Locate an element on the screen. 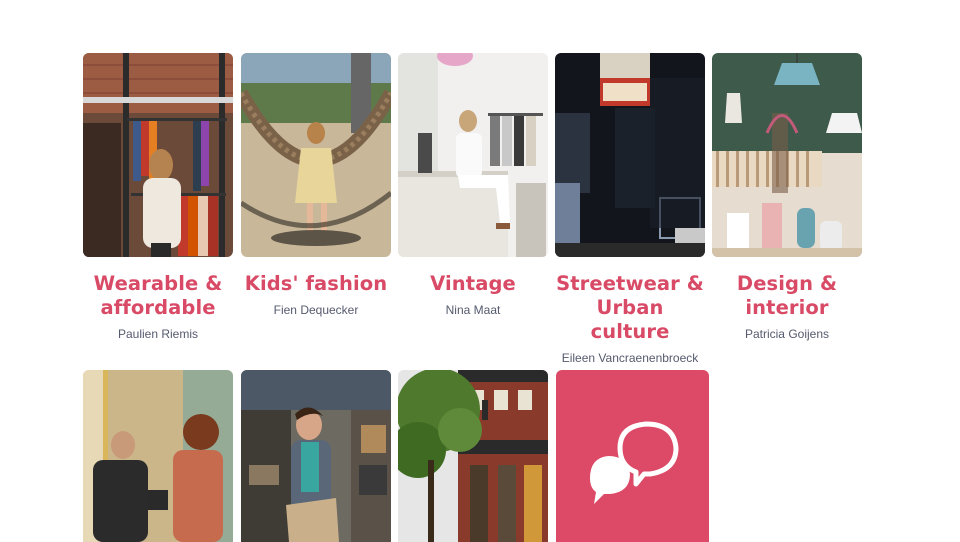 The width and height of the screenshot is (960, 542). card-title-line: Wearable & is located at coordinates (158, 283).